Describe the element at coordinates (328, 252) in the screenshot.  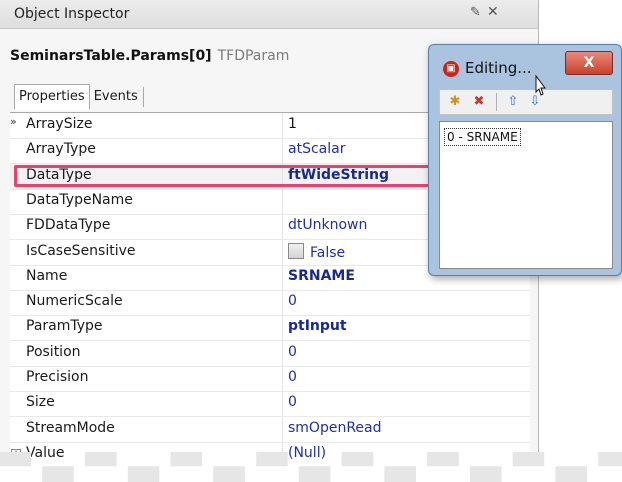
I see `checkbox-label: False` at that location.